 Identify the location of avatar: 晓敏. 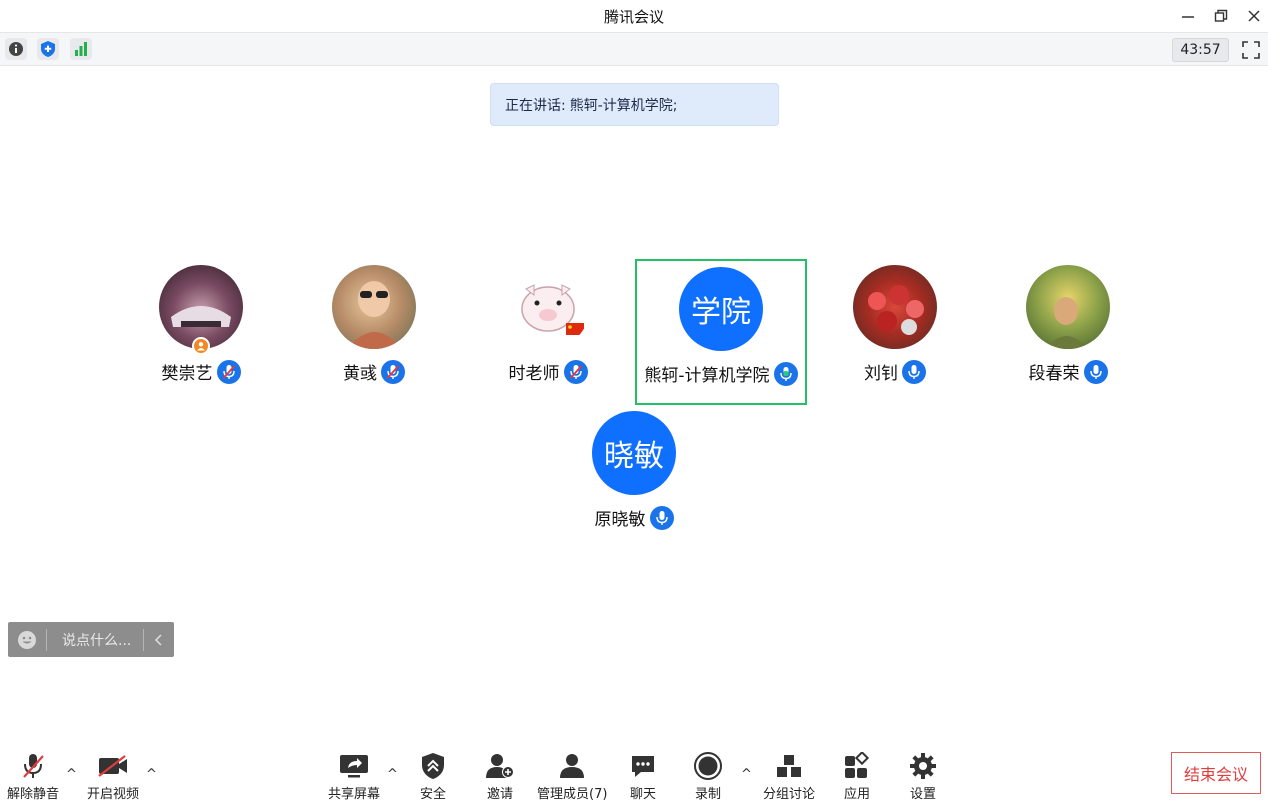
(634, 453).